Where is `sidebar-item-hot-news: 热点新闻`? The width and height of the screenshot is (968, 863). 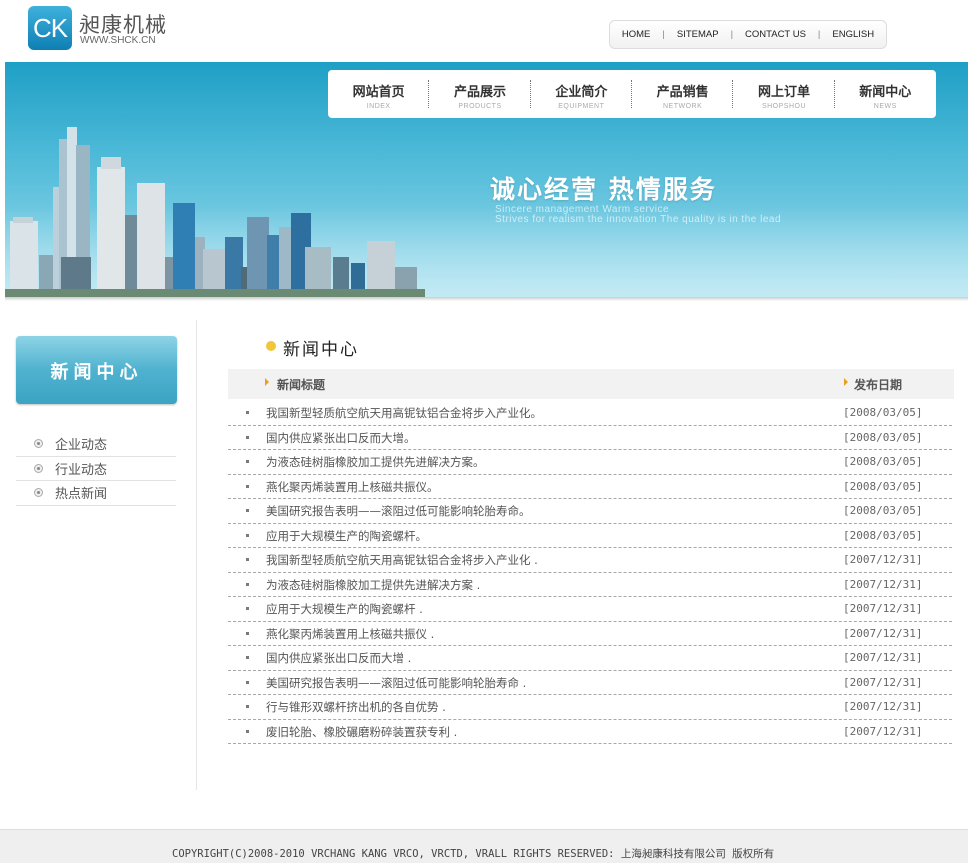 sidebar-item-hot-news: 热点新闻 is located at coordinates (96, 493).